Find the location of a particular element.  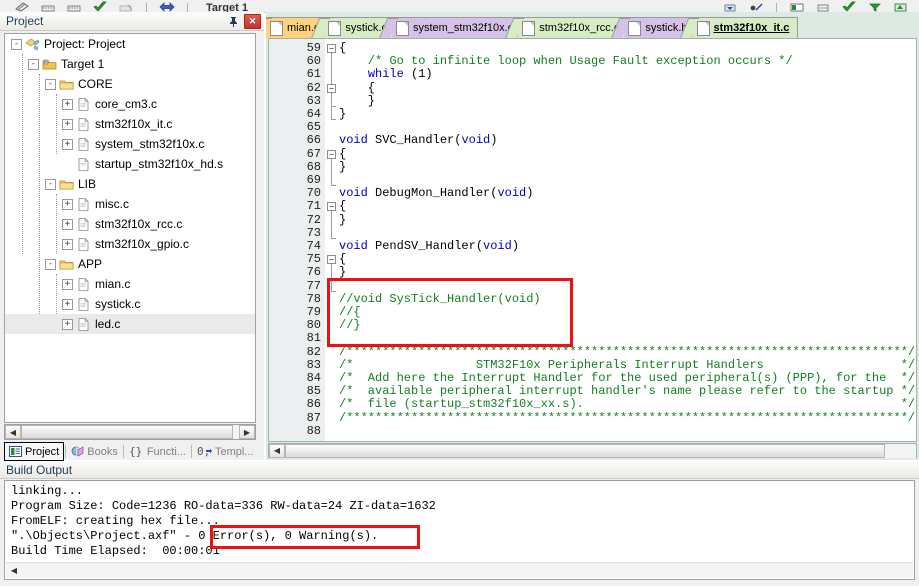

tree-item-label: Project is located at coordinates (85, 44).